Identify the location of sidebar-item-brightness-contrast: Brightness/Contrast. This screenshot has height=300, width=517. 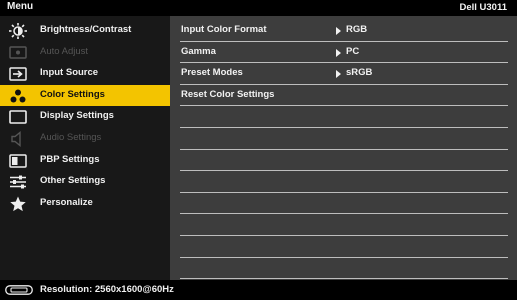
(85, 31).